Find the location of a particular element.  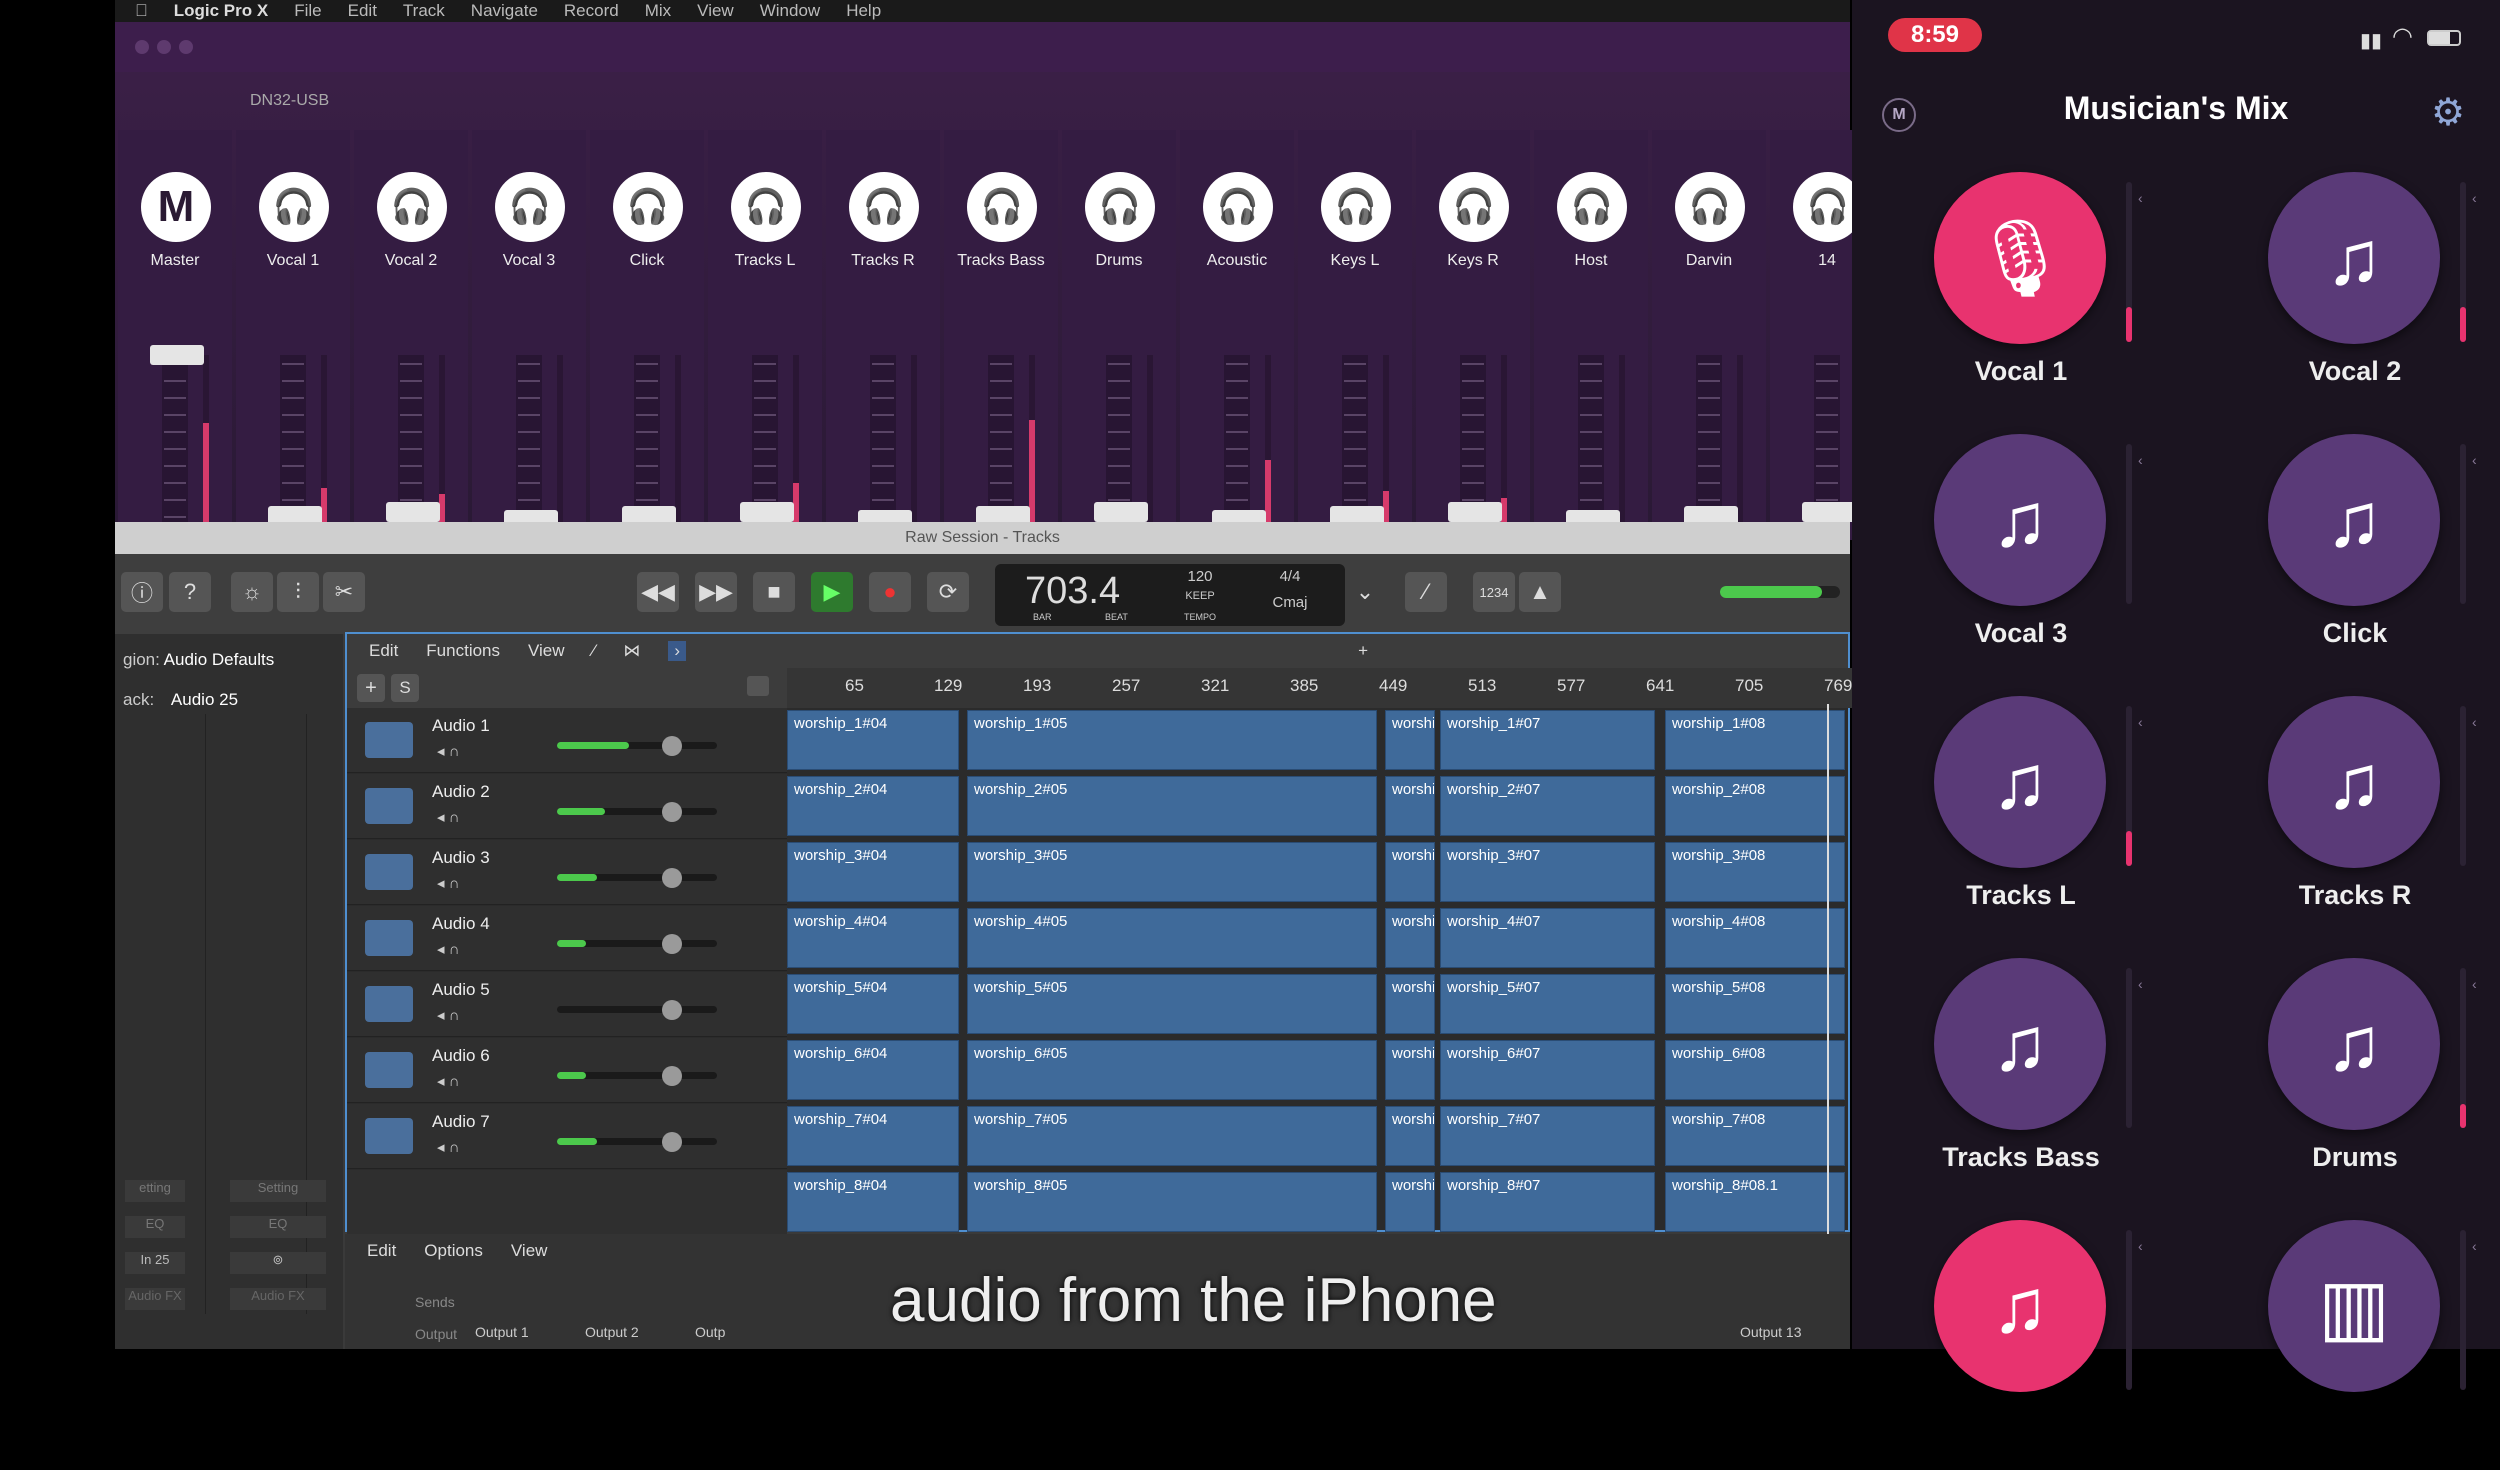

track-header: Audio 7 ◂ ∩ is located at coordinates (567, 1136).